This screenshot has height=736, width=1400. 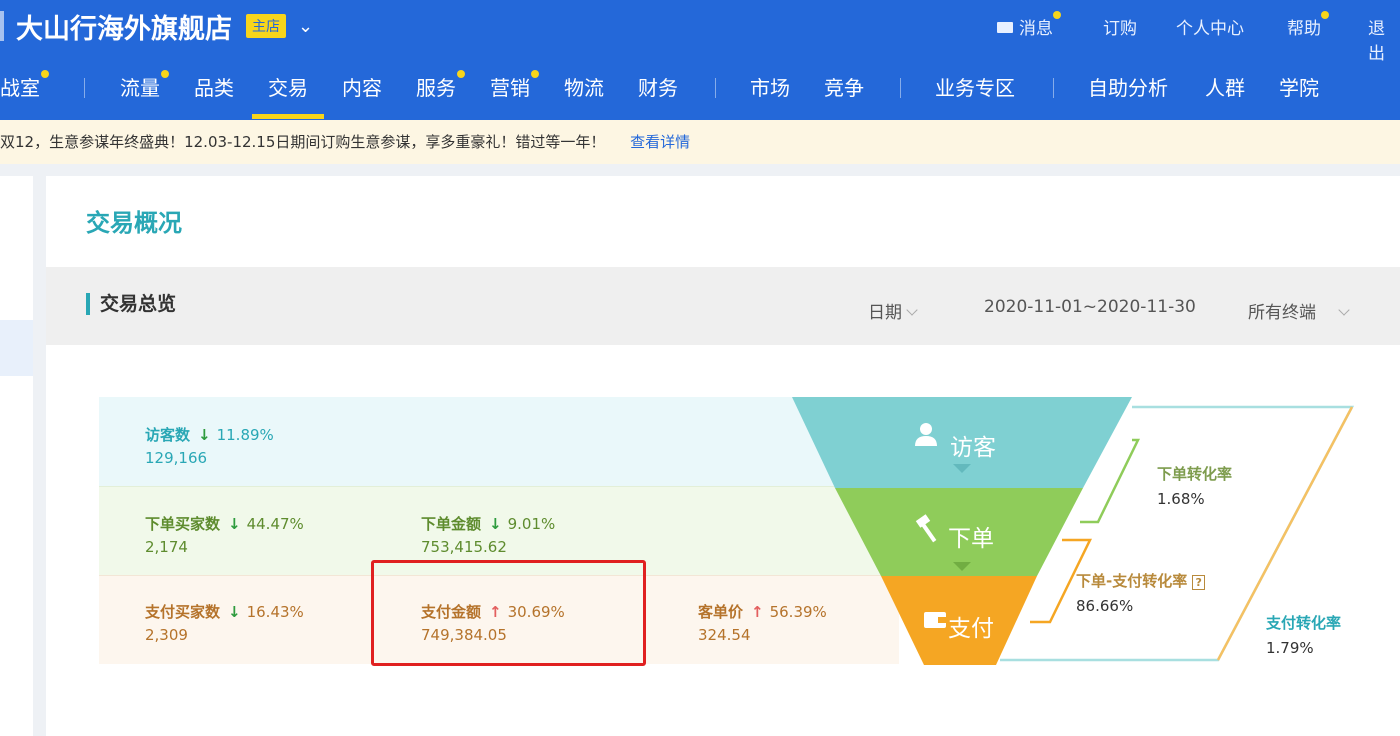 I want to click on funnel-label-pay: 支付, so click(x=971, y=629).